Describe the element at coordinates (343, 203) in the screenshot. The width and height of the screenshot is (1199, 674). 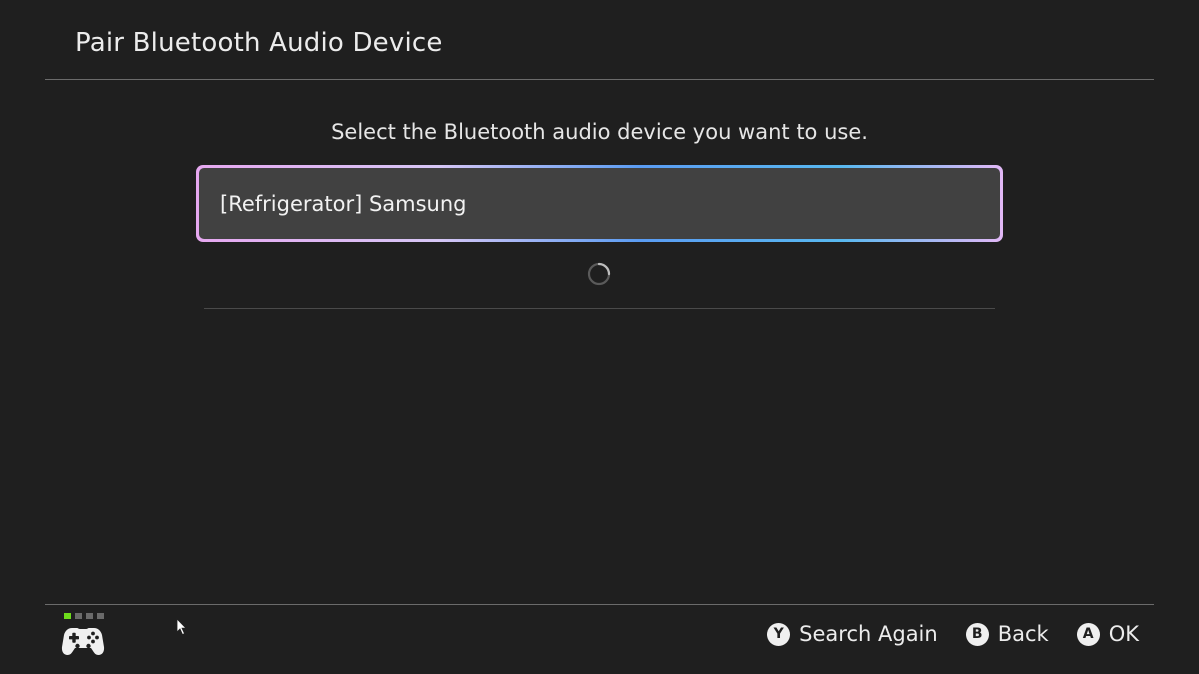
I see `device-label: [Refrigerator] Samsung` at that location.